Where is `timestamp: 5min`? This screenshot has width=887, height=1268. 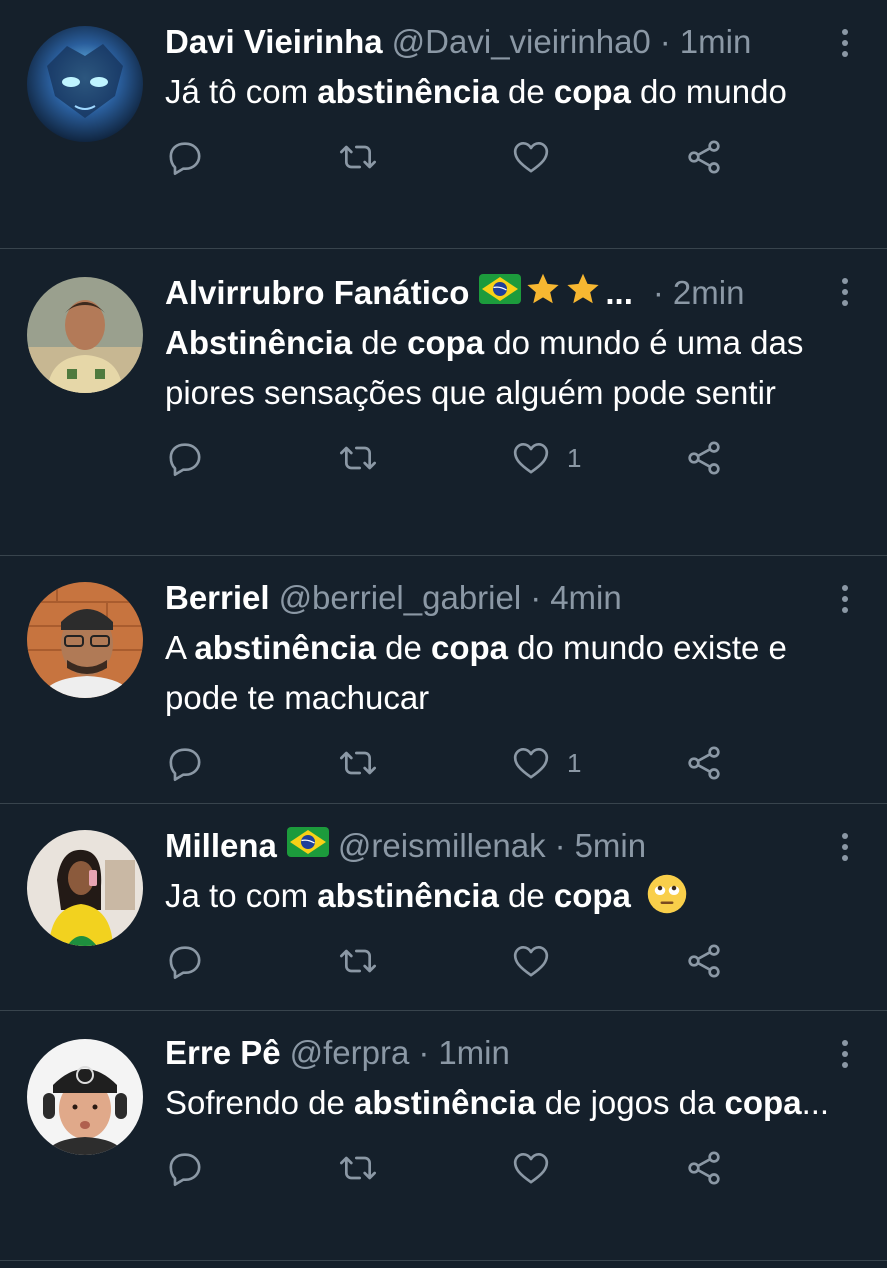
timestamp: 5min is located at coordinates (611, 846).